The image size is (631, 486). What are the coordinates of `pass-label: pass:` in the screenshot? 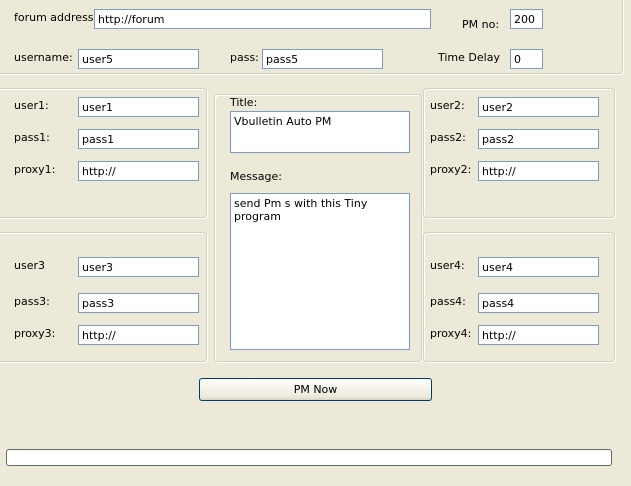 It's located at (244, 57).